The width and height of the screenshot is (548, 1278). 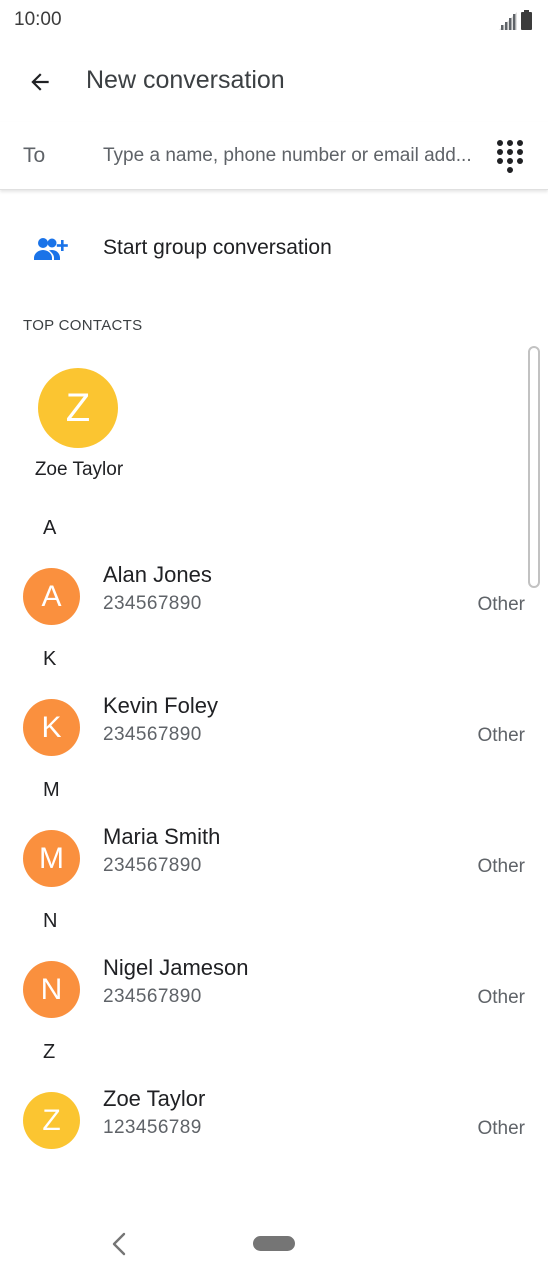 What do you see at coordinates (274, 866) in the screenshot?
I see `contact-row: M Maria Smith 234567890 Other` at bounding box center [274, 866].